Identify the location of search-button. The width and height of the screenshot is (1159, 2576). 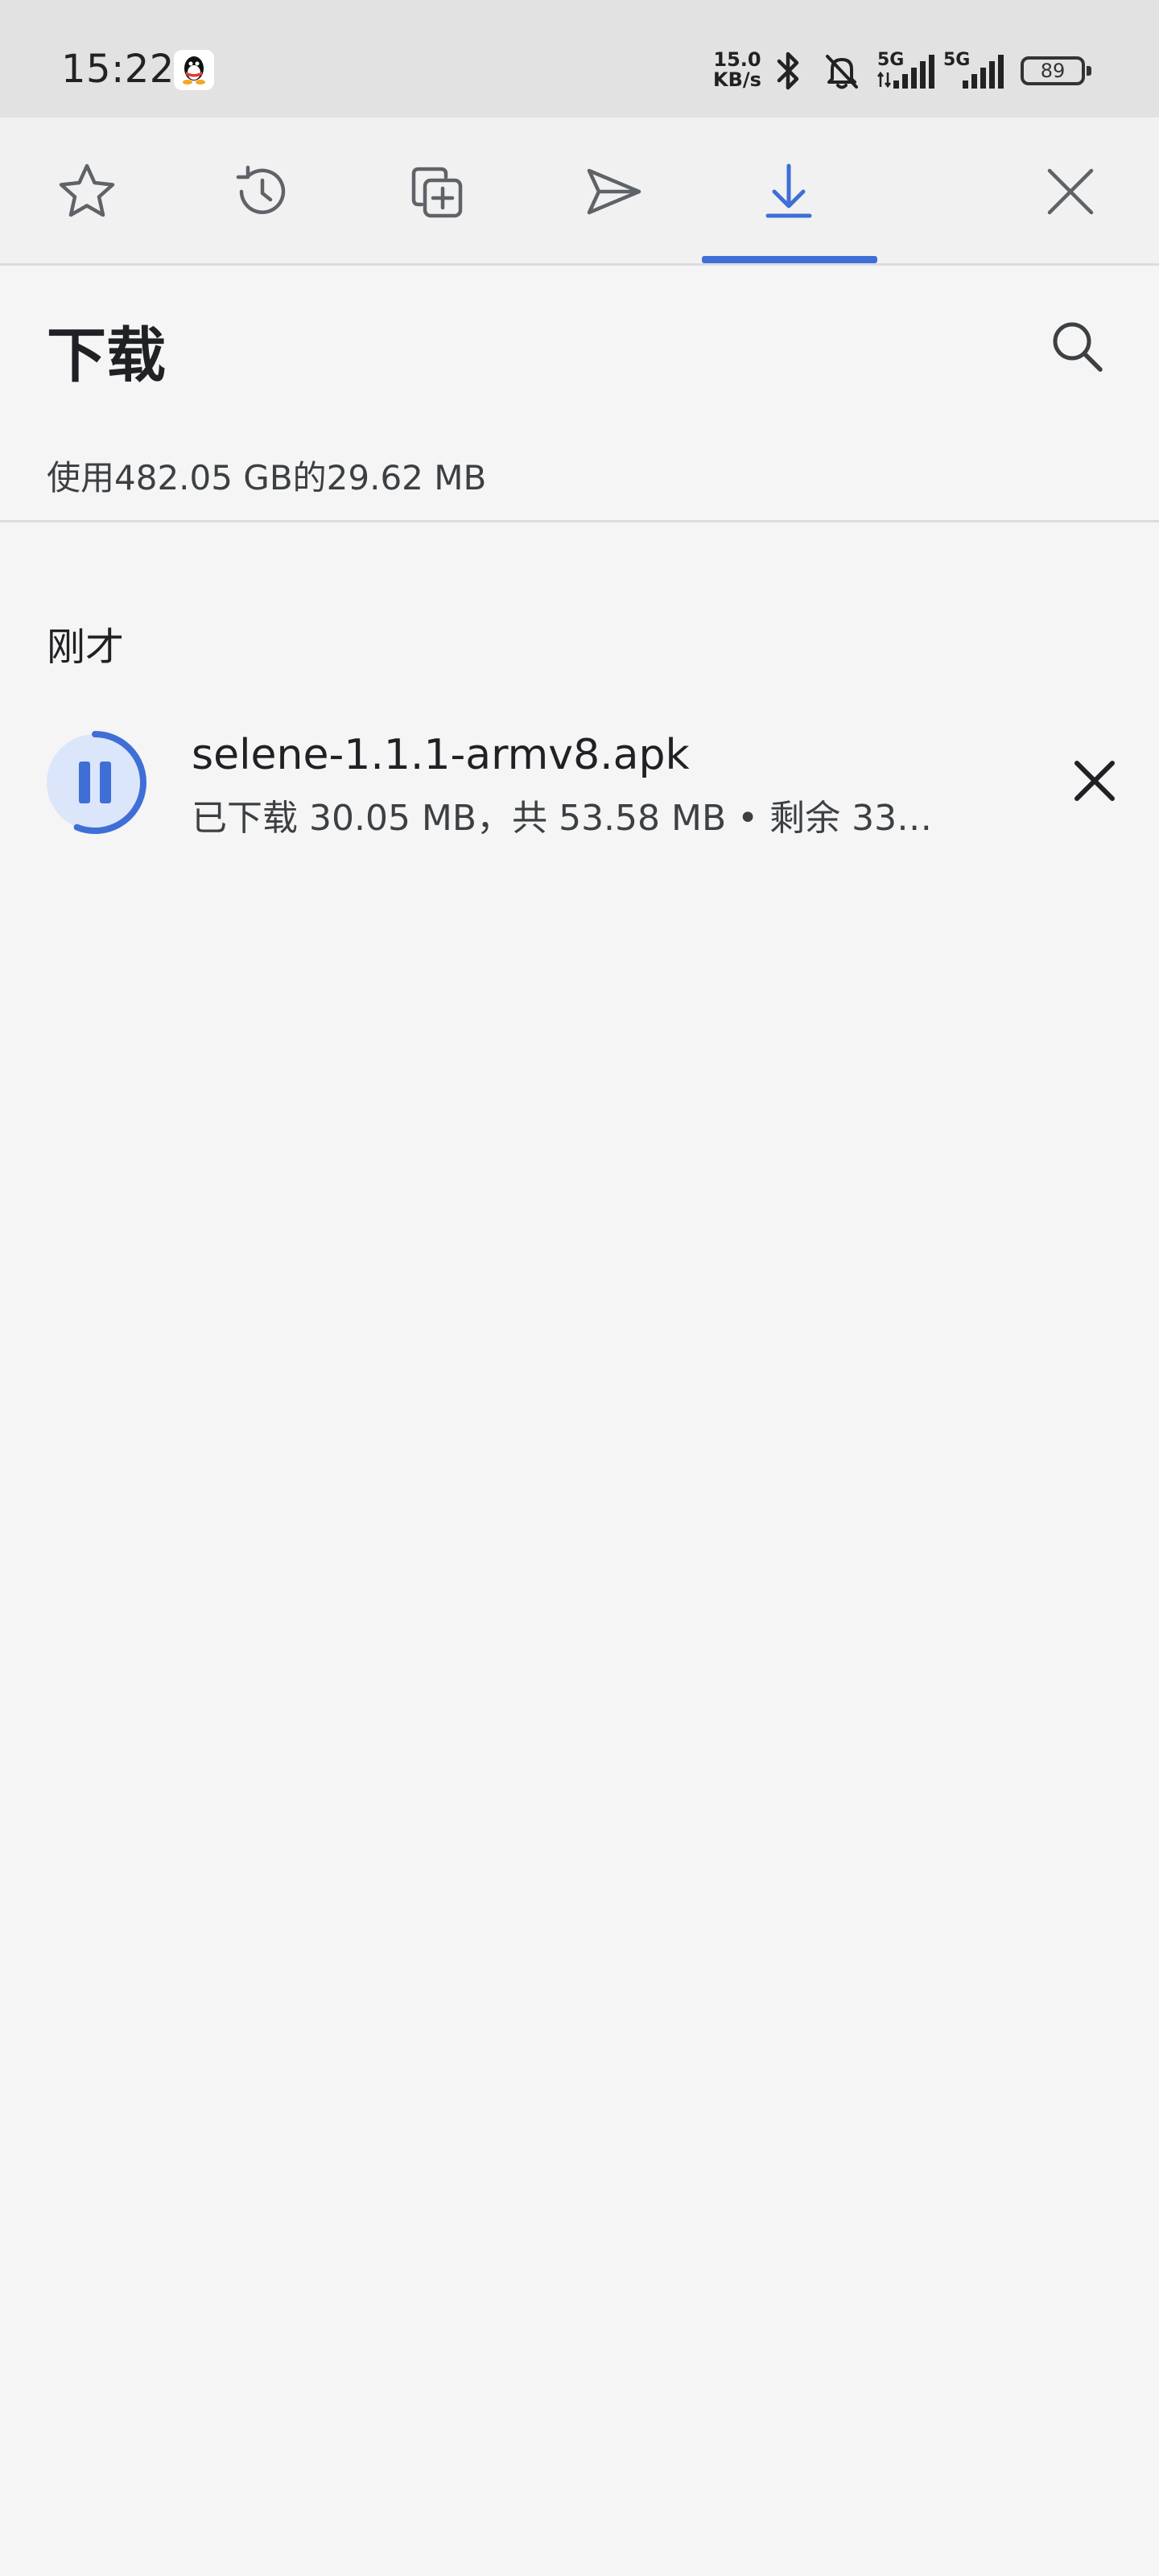
(1077, 347).